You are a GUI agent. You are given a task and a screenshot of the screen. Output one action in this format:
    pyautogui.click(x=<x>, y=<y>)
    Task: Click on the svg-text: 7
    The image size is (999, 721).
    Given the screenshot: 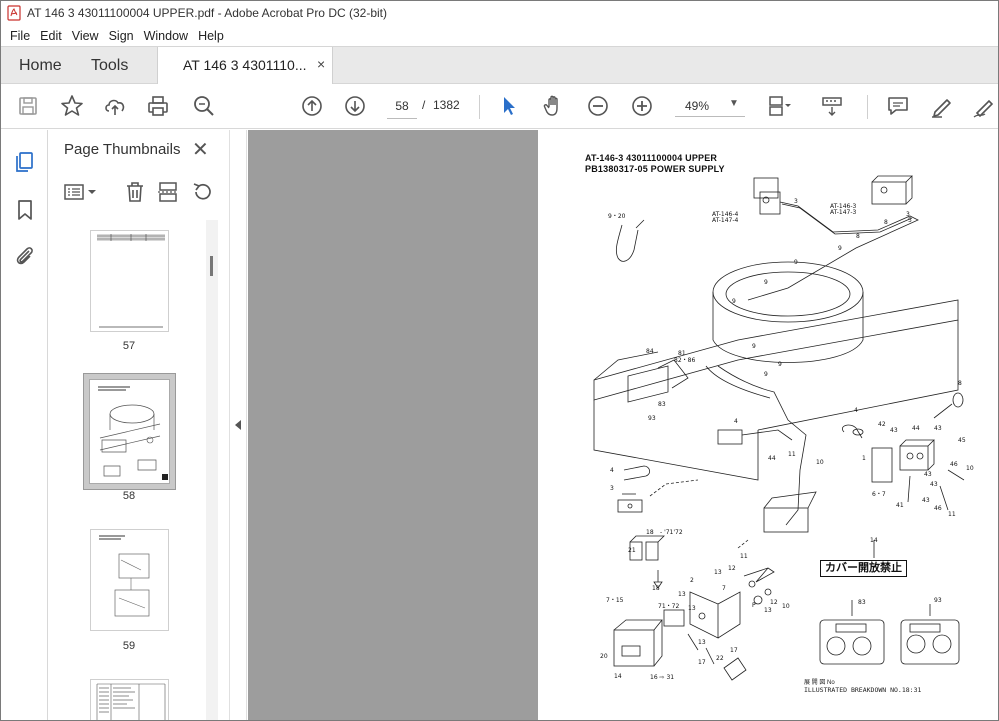 What is the action you would take?
    pyautogui.click(x=724, y=588)
    